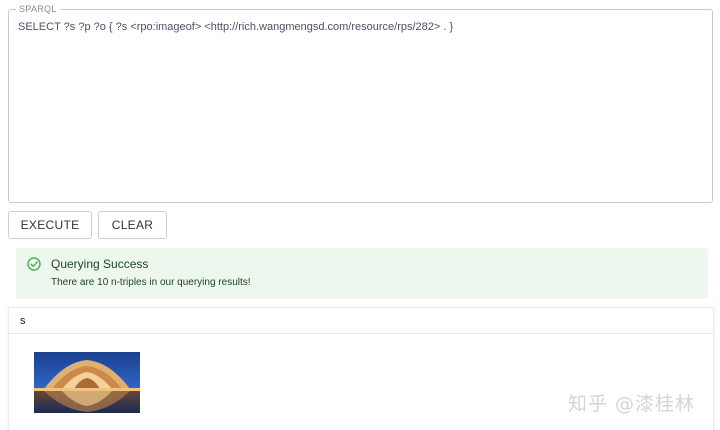  I want to click on monument-photo, so click(87, 382).